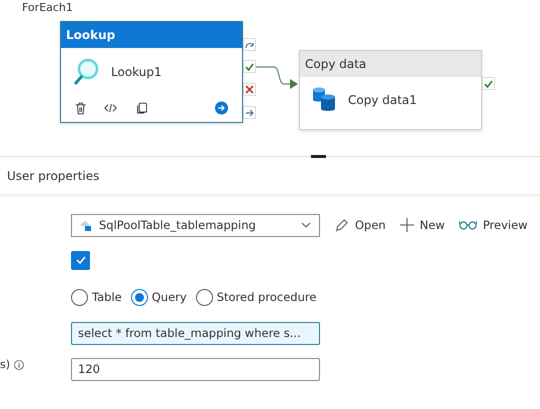 The height and width of the screenshot is (409, 540). I want to click on radio-option: Query, so click(158, 297).